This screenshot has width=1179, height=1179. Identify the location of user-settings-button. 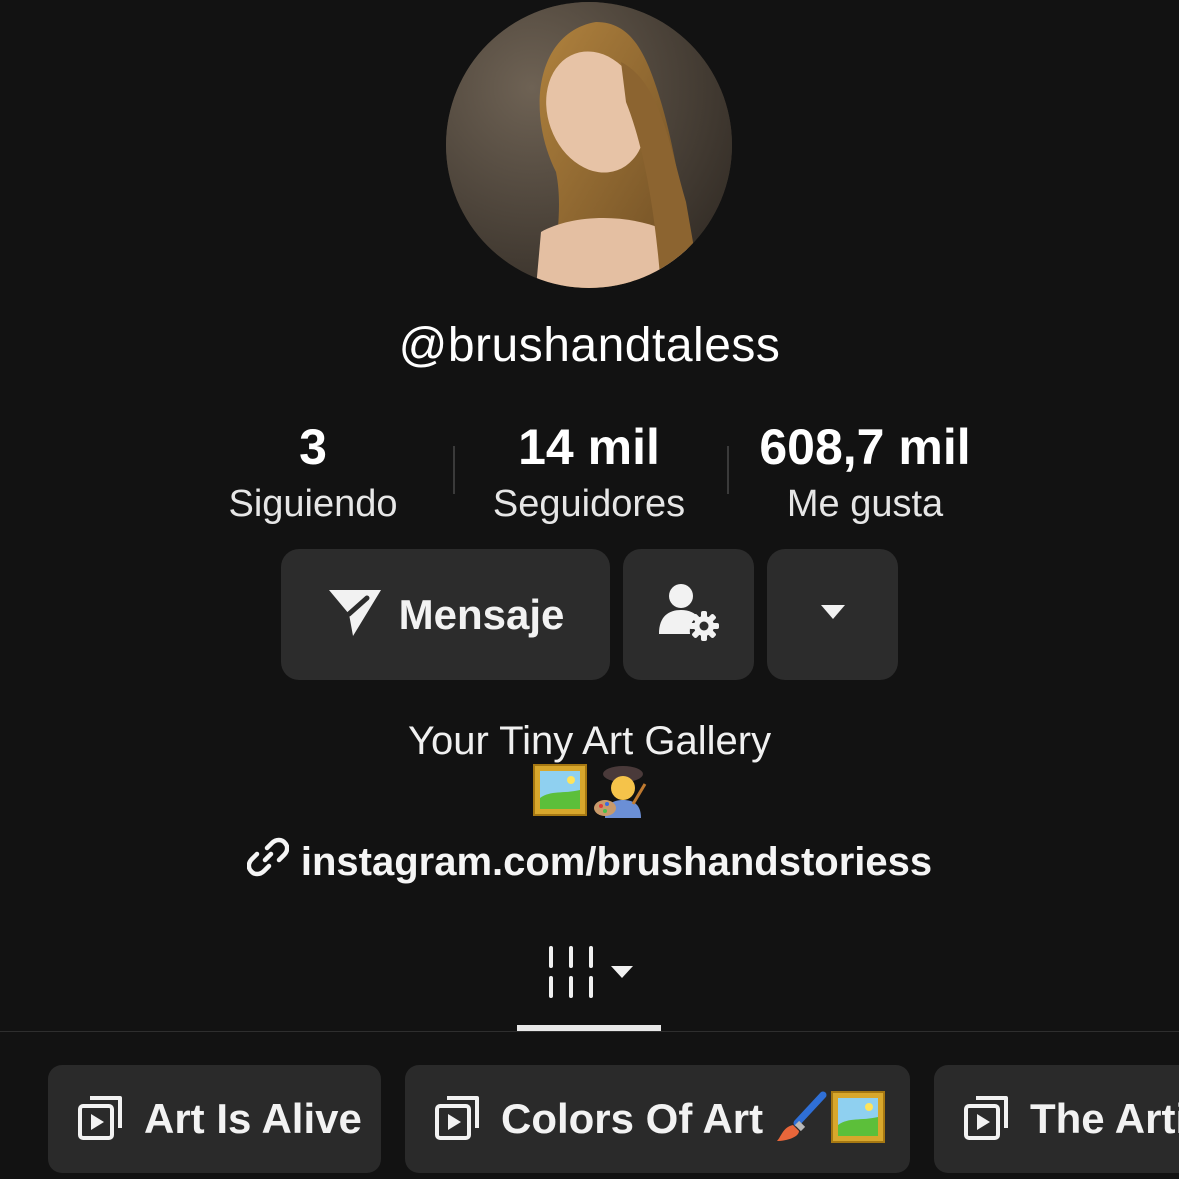
(688, 614).